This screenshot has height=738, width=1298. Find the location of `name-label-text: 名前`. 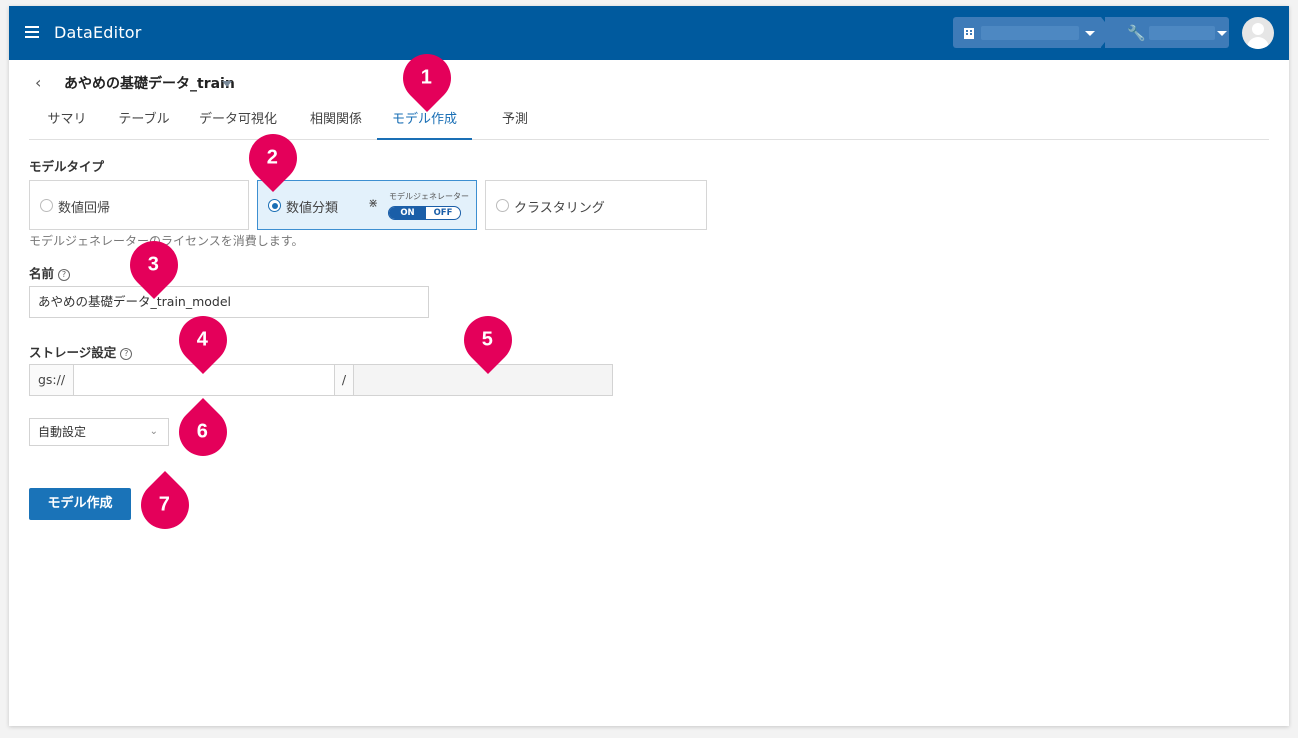

name-label-text: 名前 is located at coordinates (42, 273).